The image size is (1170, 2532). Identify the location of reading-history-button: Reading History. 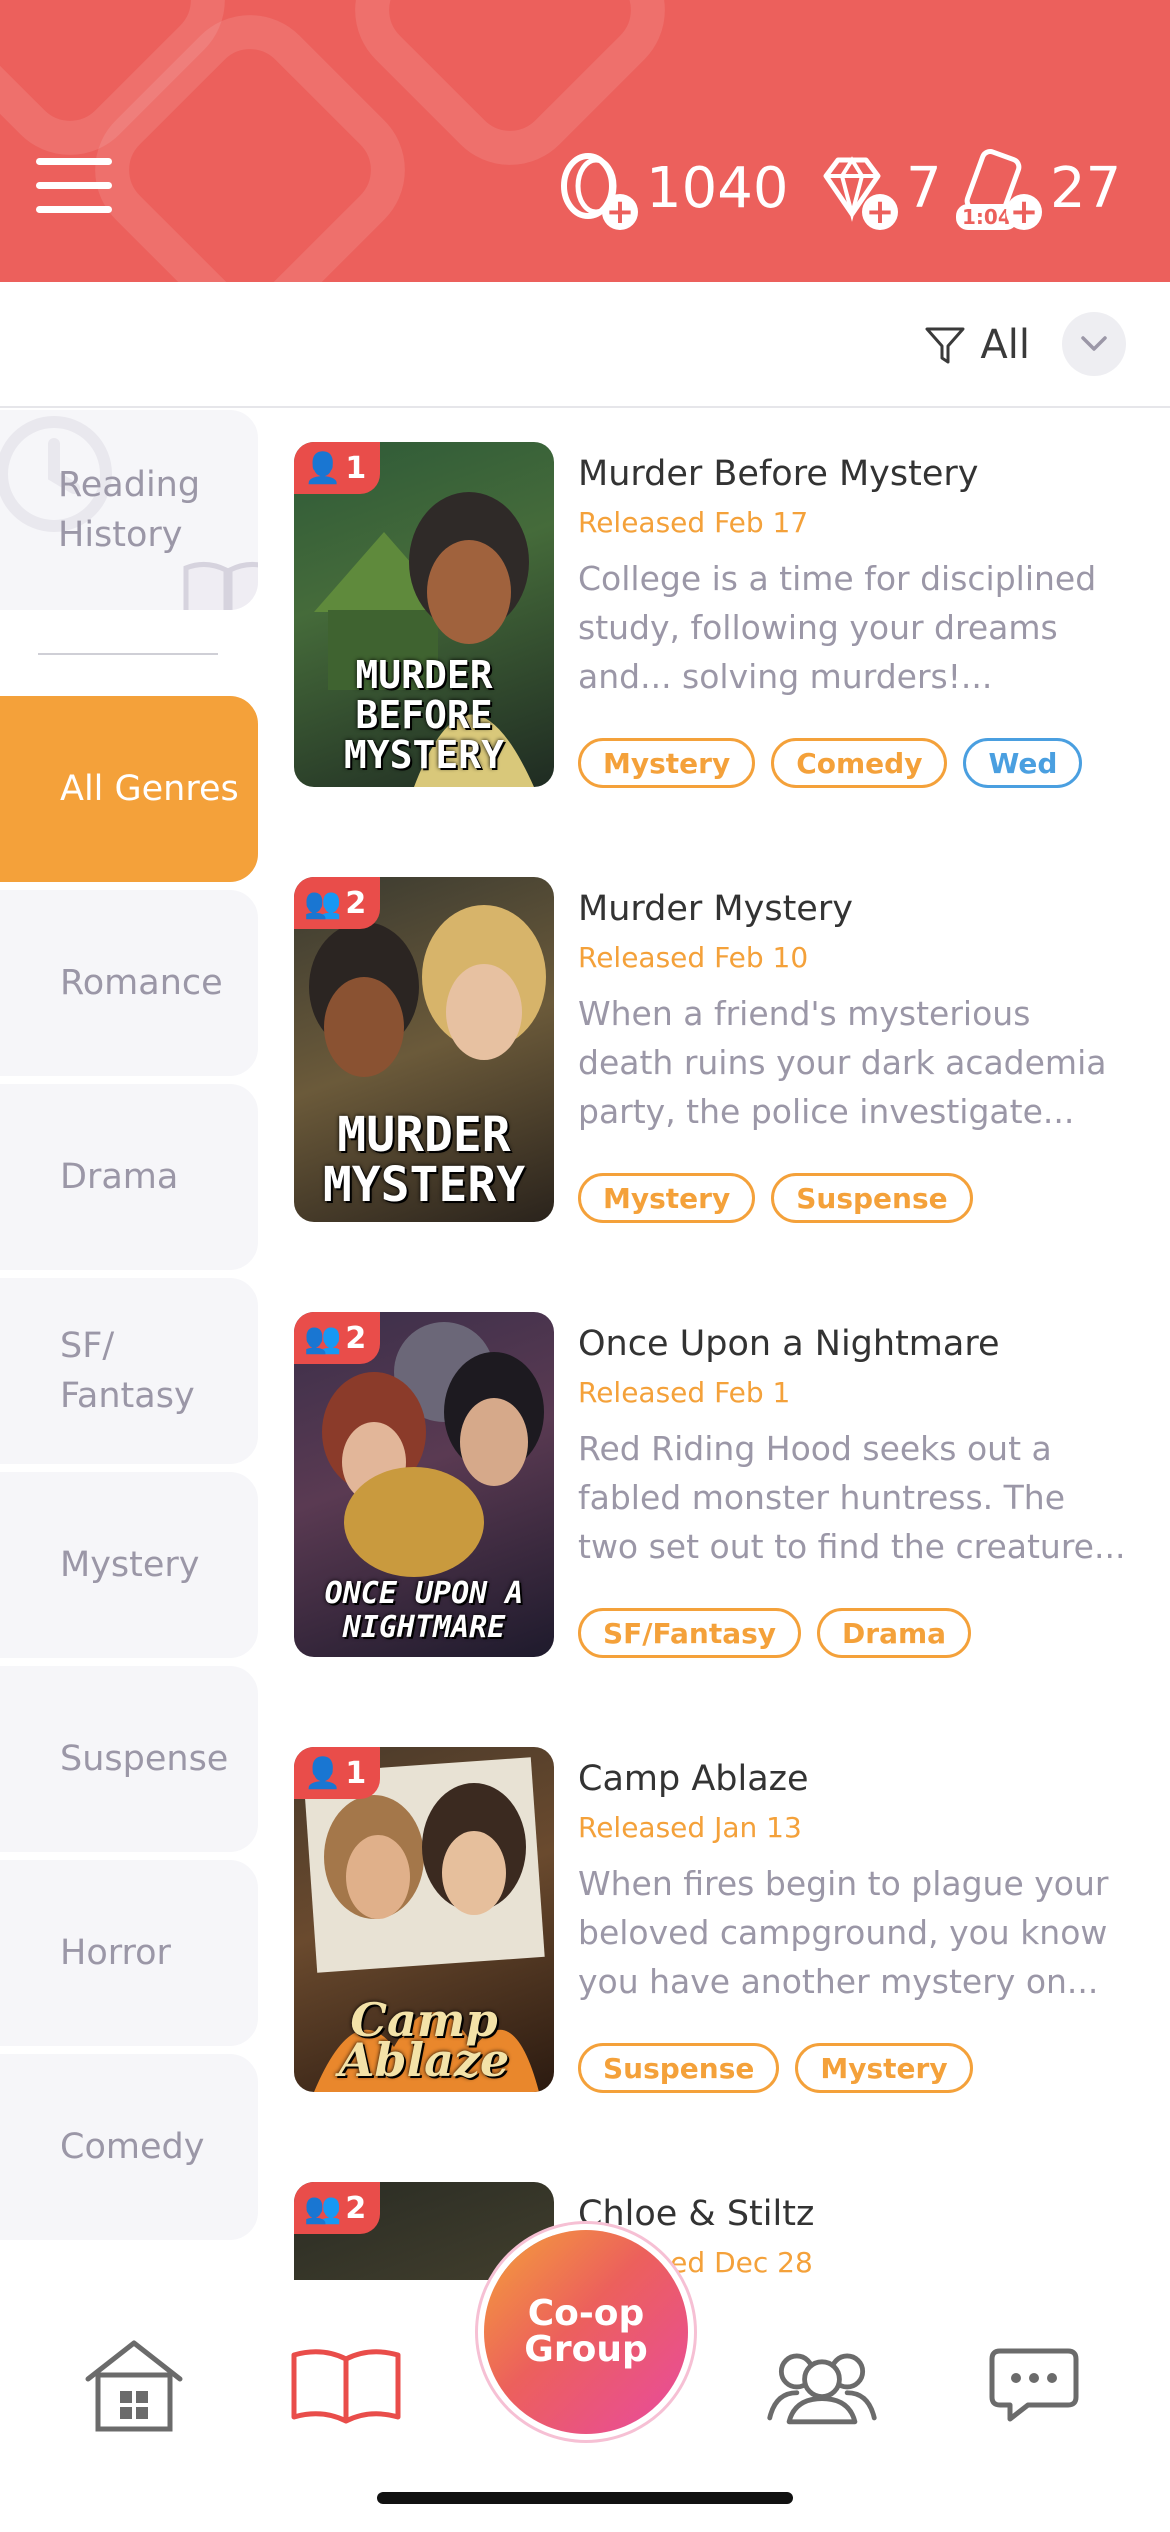
(129, 510).